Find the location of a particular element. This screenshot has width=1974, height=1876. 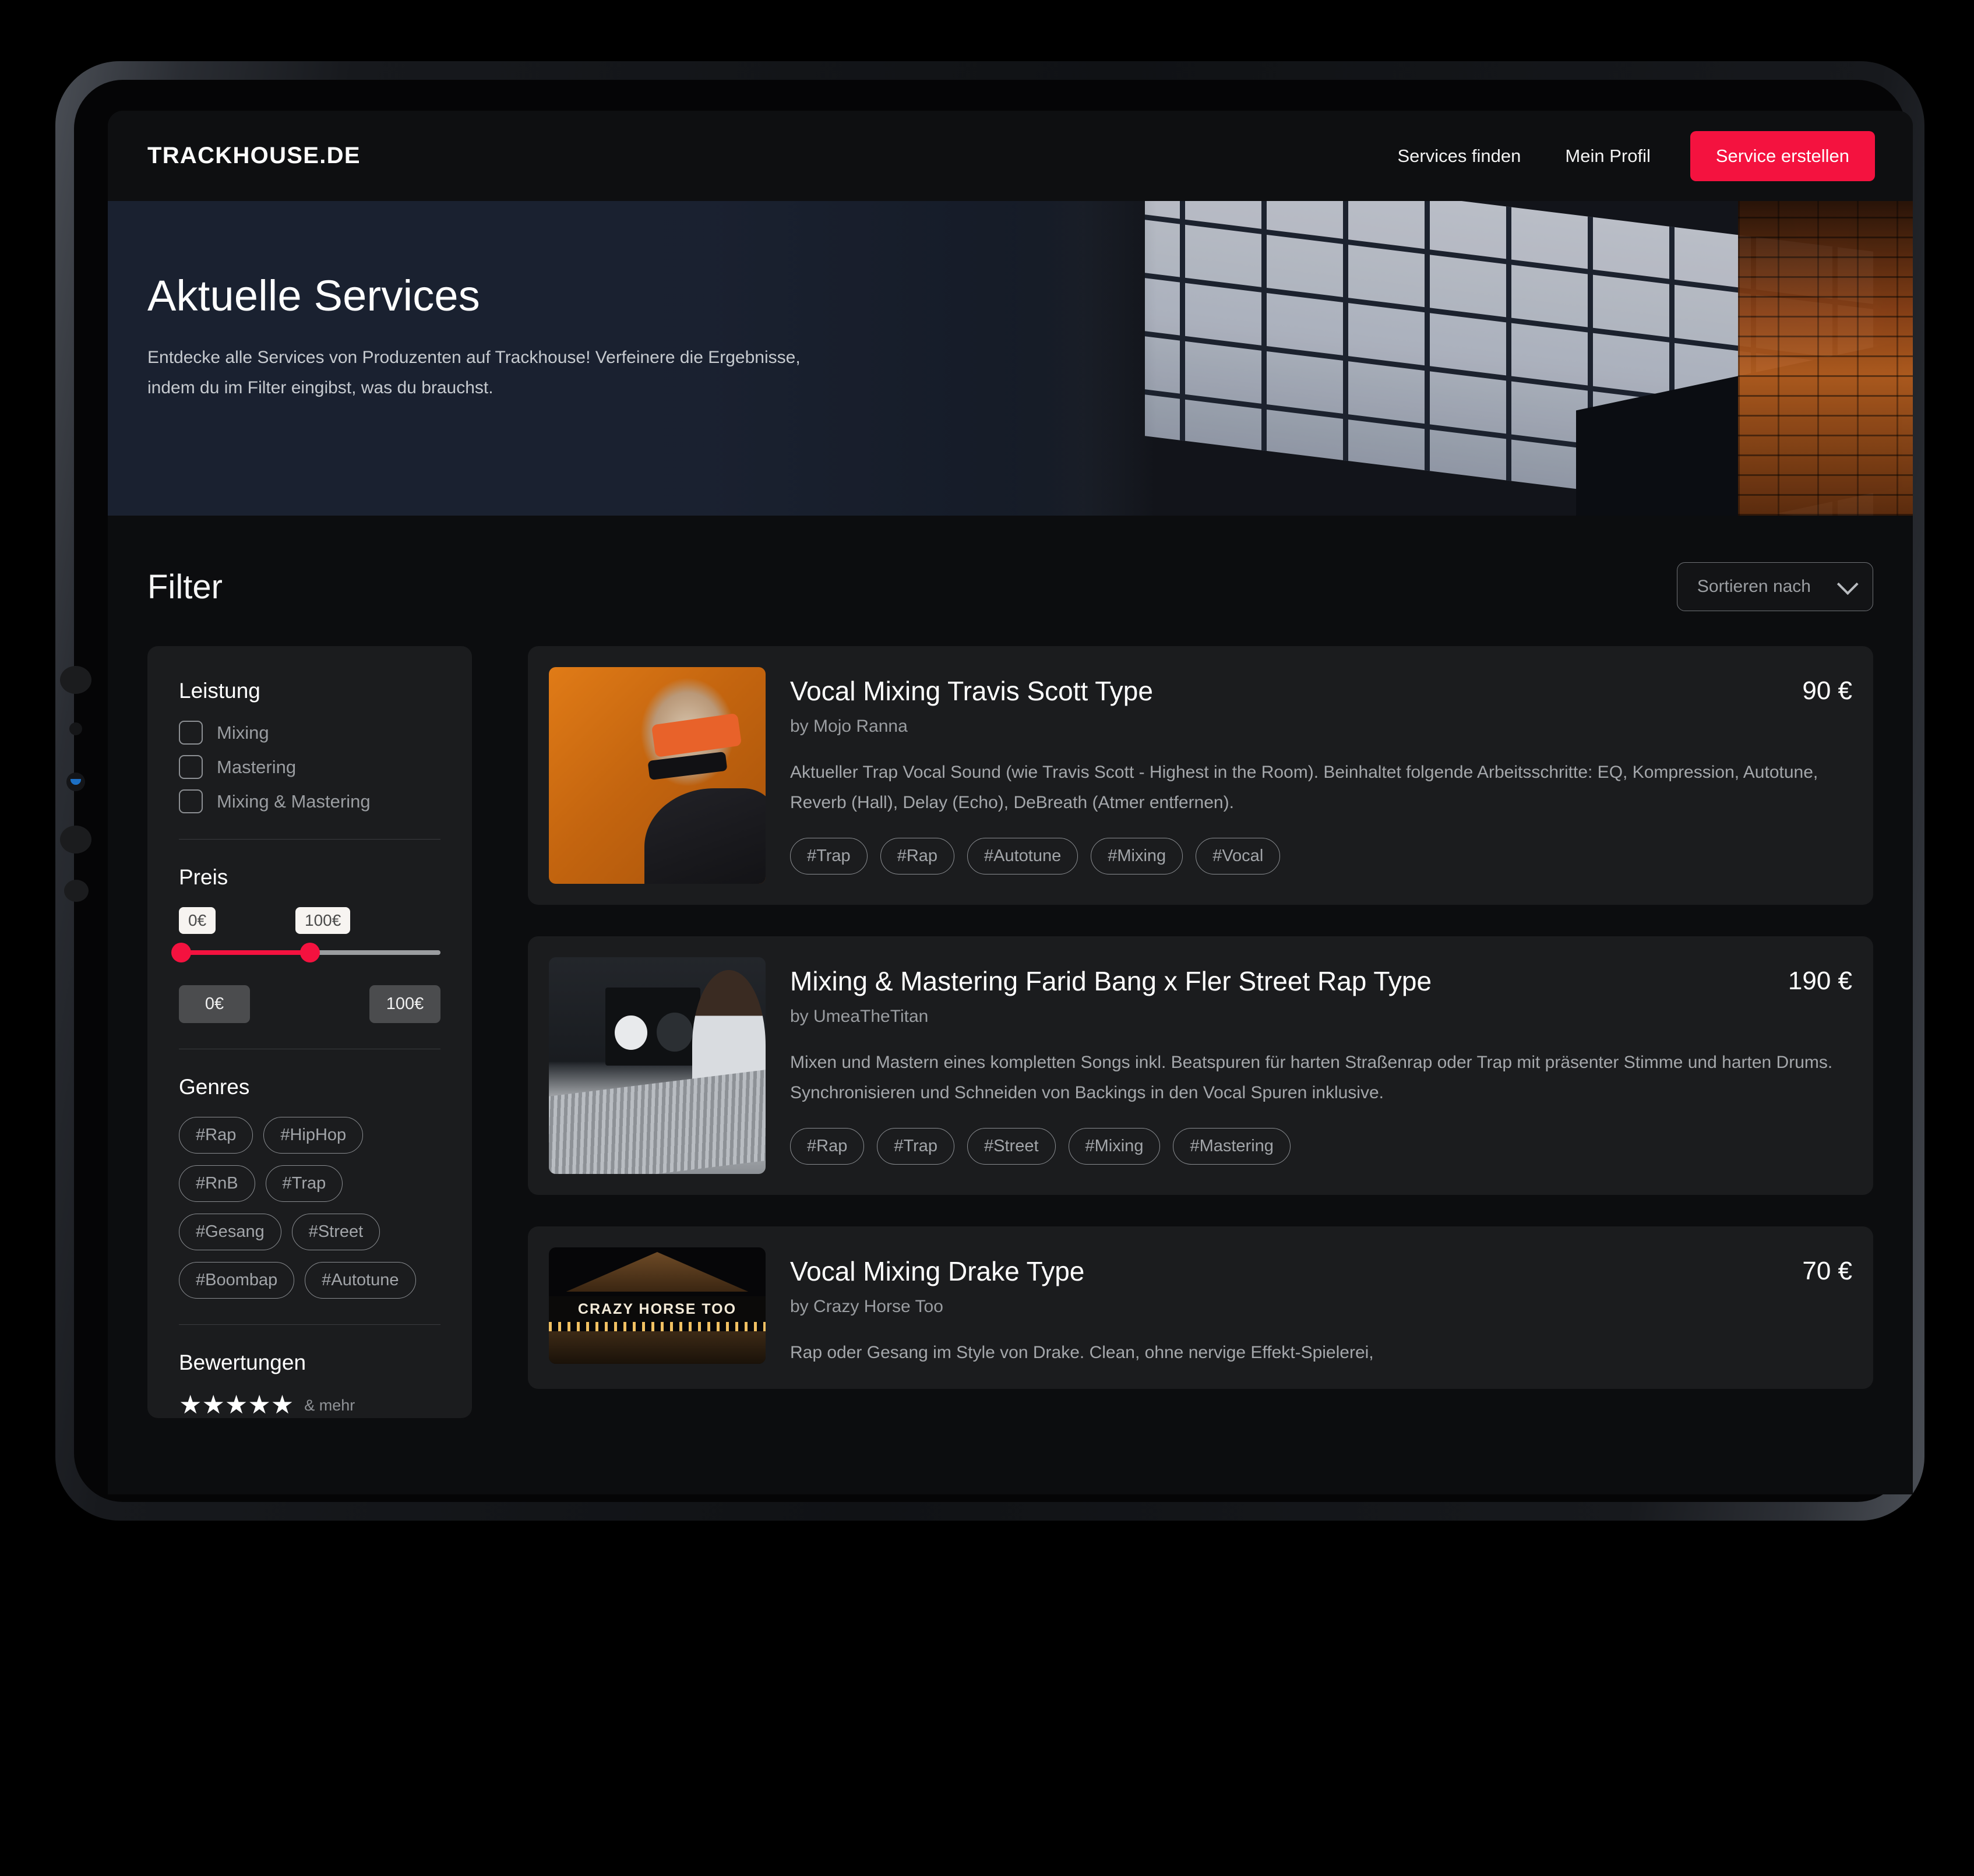

rapper-portrait-image is located at coordinates (657, 775).